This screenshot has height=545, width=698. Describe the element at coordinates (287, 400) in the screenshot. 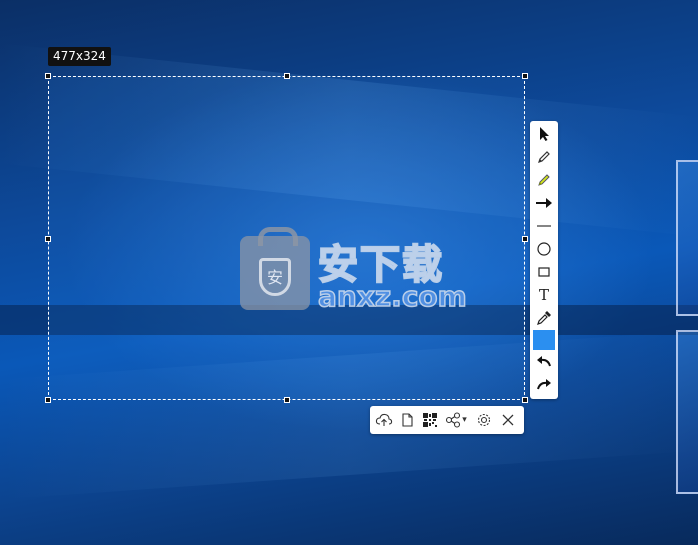

I see `resize-handle-bottom` at that location.